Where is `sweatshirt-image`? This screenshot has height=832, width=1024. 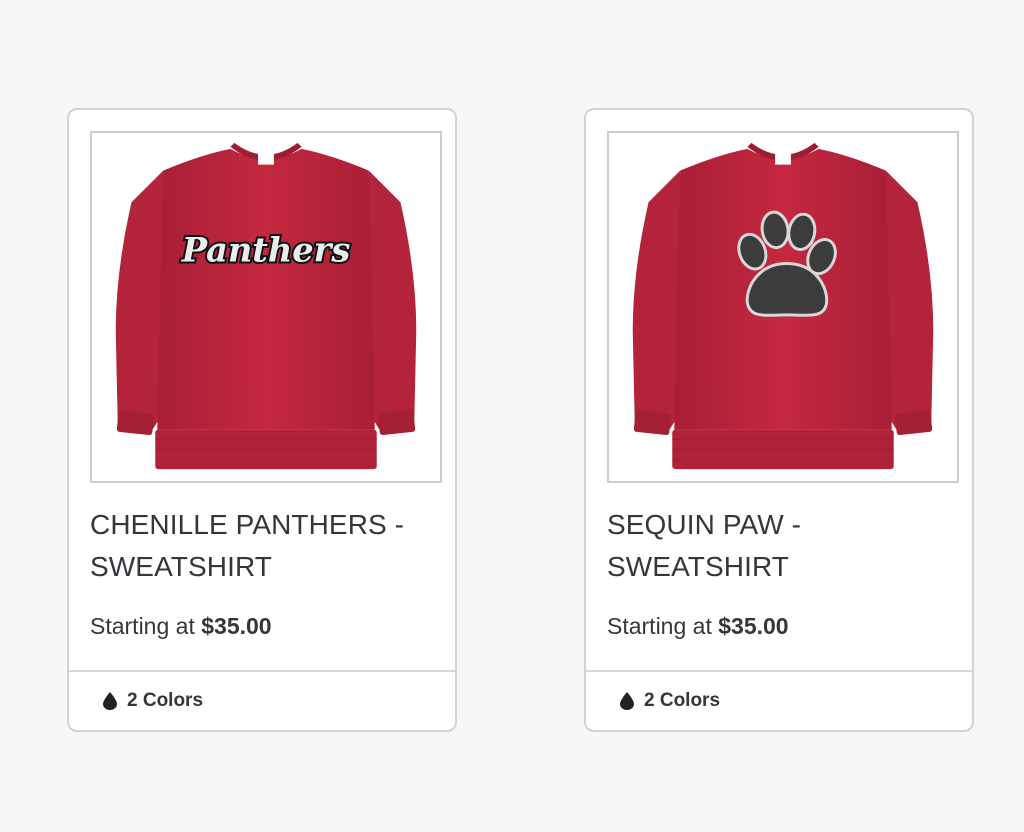 sweatshirt-image is located at coordinates (783, 306).